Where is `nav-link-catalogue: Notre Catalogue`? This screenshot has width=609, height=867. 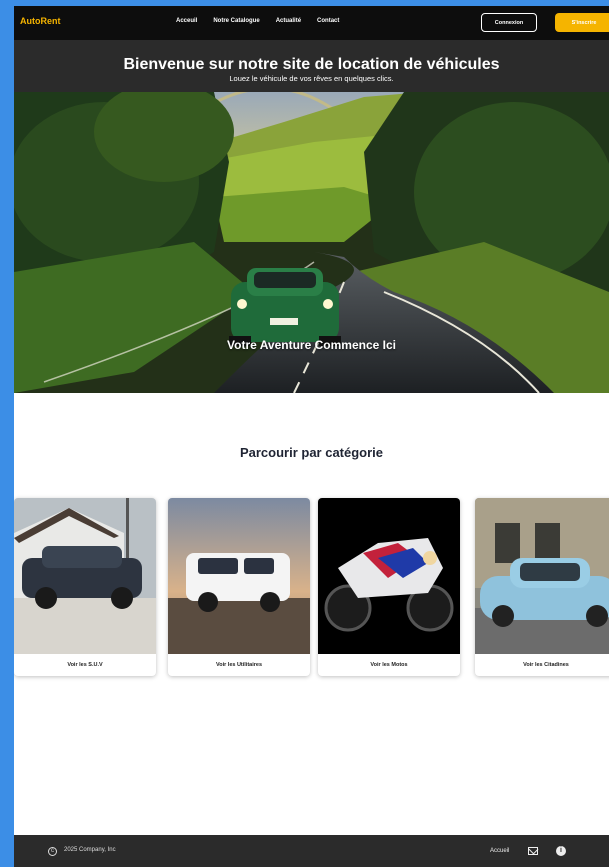 nav-link-catalogue: Notre Catalogue is located at coordinates (236, 21).